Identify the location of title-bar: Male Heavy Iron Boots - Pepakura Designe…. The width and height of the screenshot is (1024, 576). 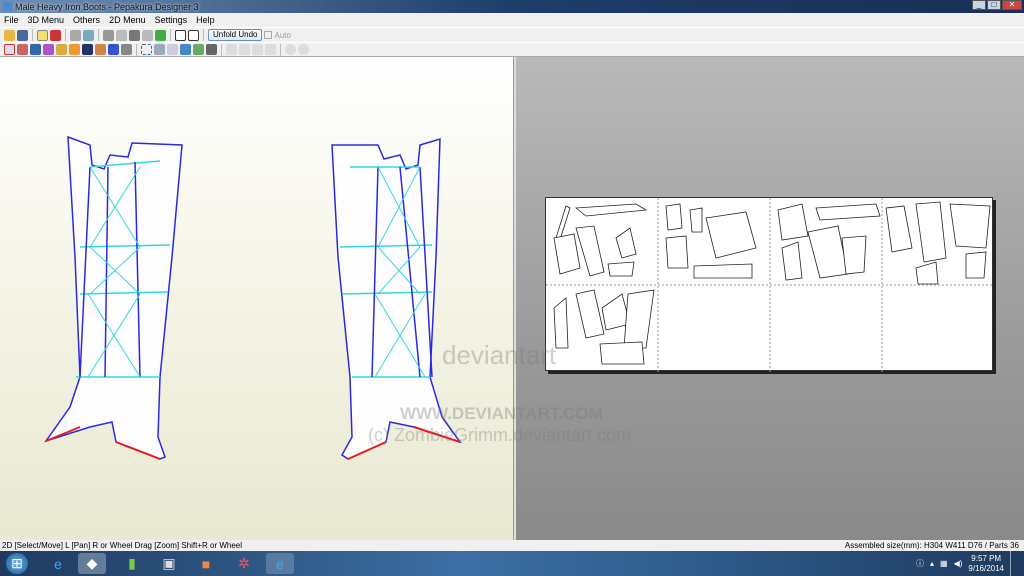
(512, 6).